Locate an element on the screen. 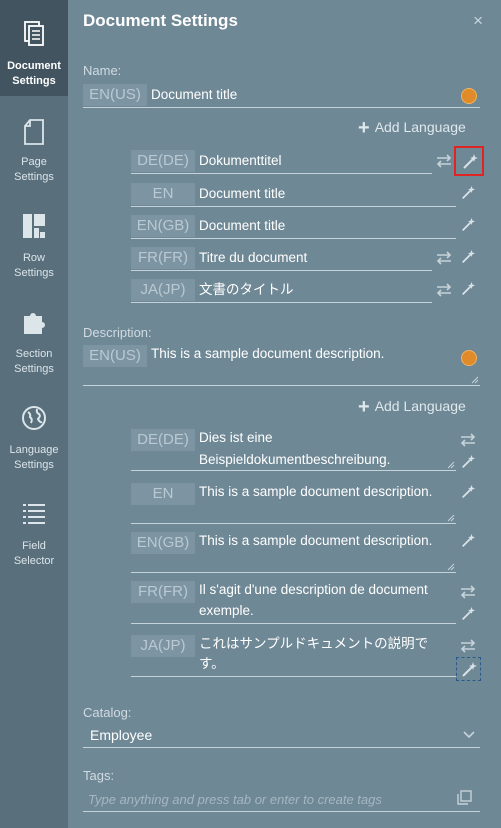 This screenshot has height=828, width=501. list-icon is located at coordinates (34, 514).